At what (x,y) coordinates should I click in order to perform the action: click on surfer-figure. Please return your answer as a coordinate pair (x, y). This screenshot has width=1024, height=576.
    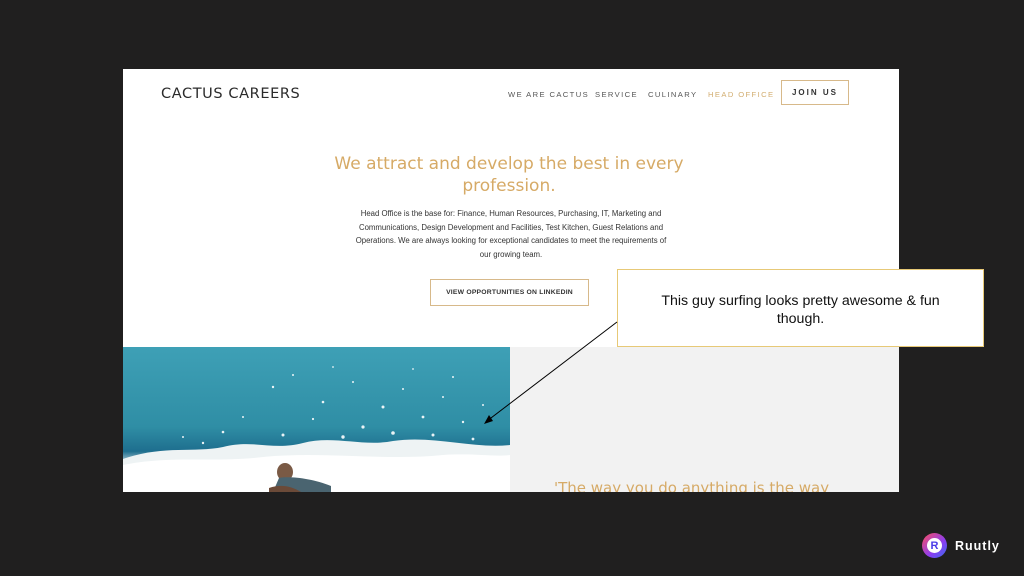
    Looking at the image, I should click on (300, 477).